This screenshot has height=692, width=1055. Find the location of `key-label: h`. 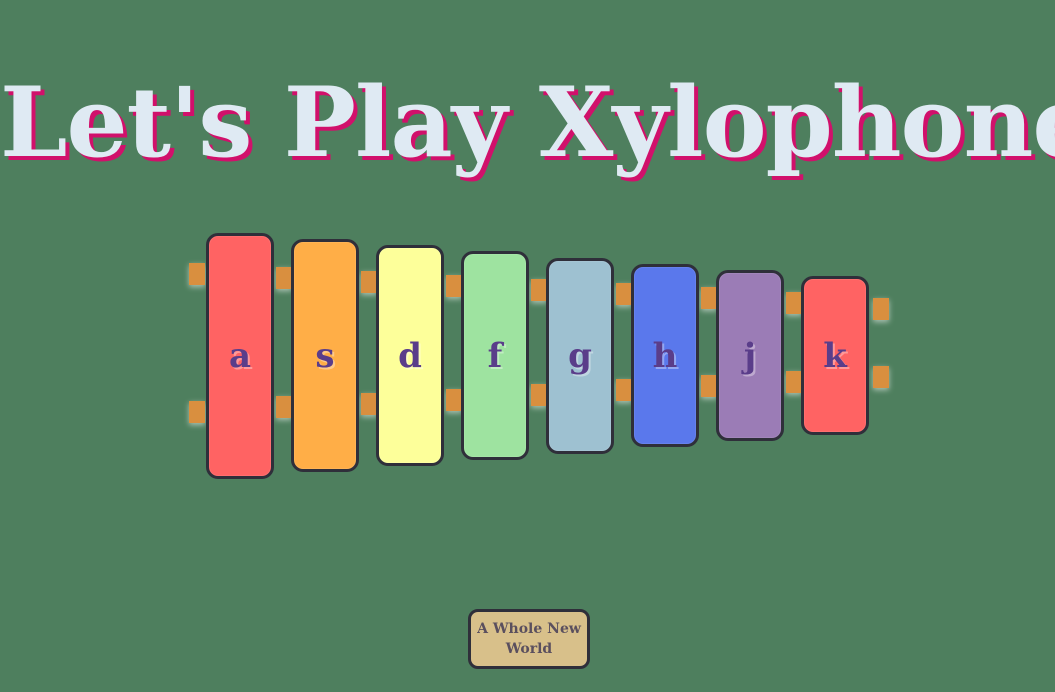

key-label: h is located at coordinates (665, 355).